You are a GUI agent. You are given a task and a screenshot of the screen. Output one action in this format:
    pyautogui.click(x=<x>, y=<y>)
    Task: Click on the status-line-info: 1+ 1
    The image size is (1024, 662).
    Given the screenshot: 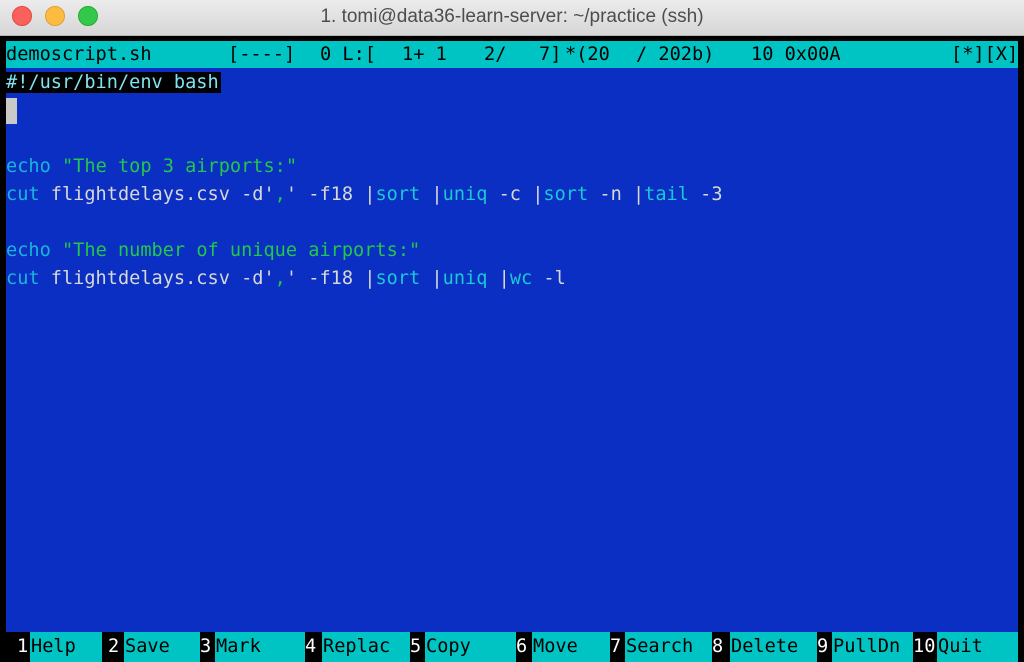 What is the action you would take?
    pyautogui.click(x=424, y=54)
    